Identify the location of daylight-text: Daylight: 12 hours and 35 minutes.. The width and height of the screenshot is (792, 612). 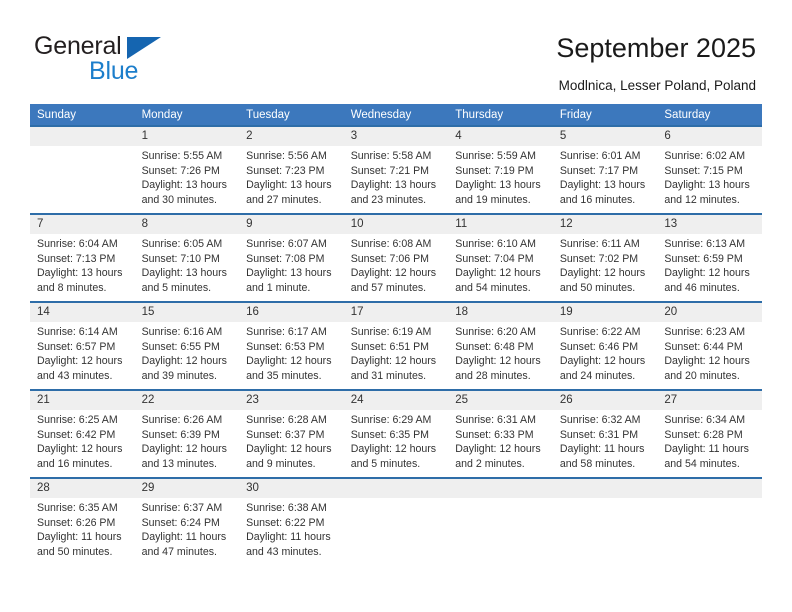
(289, 368).